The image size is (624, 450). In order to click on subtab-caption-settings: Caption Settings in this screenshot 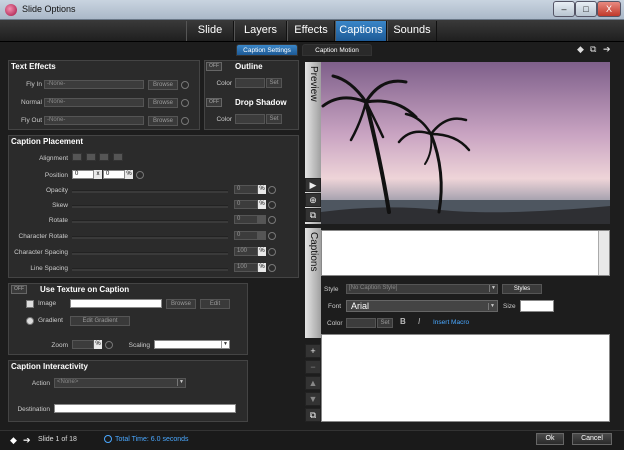, I will do `click(267, 50)`.